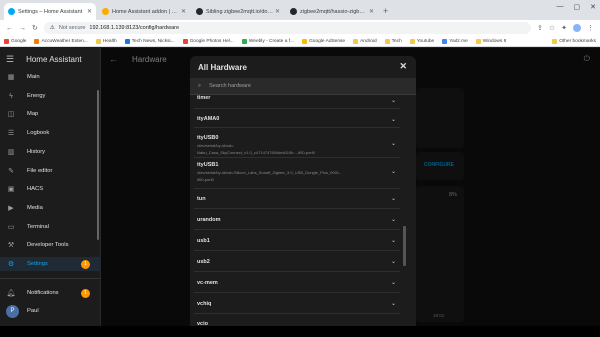 Image resolution: width=600 pixels, height=337 pixels. I want to click on sidebar-item-logbook: ☰ Logbook, so click(50, 133).